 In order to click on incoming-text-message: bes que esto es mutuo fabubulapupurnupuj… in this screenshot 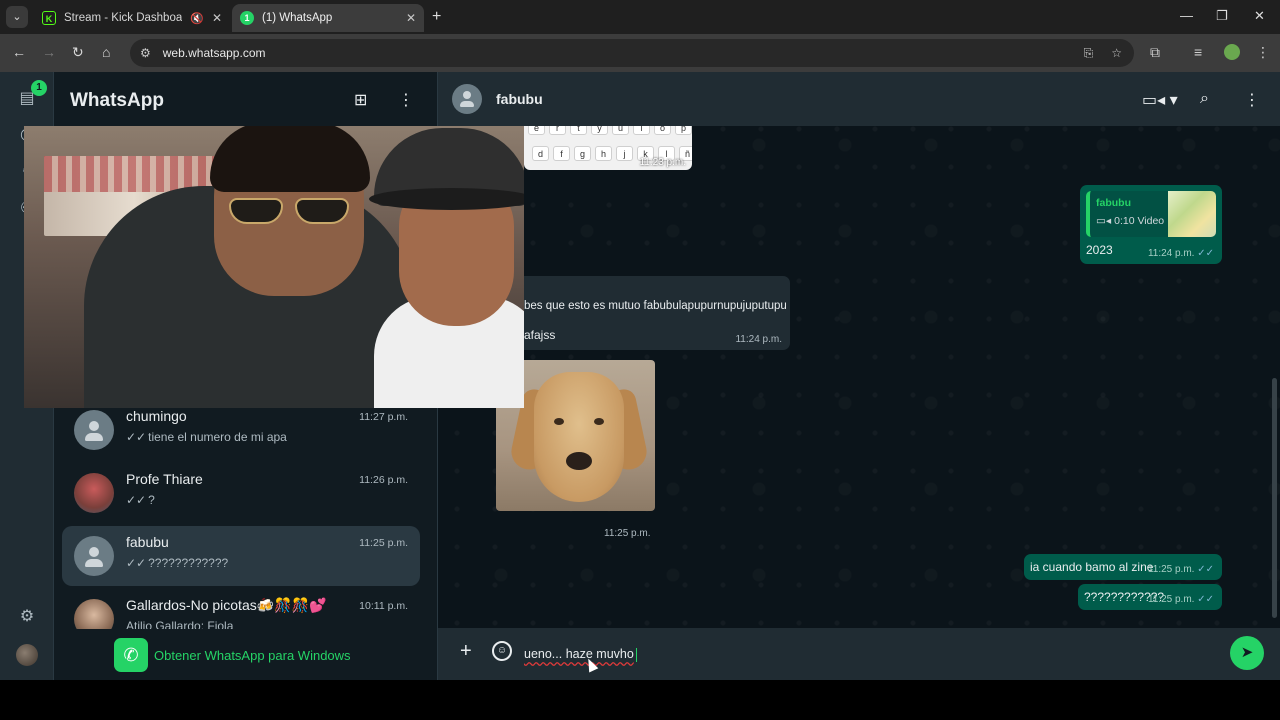, I will do `click(653, 313)`.